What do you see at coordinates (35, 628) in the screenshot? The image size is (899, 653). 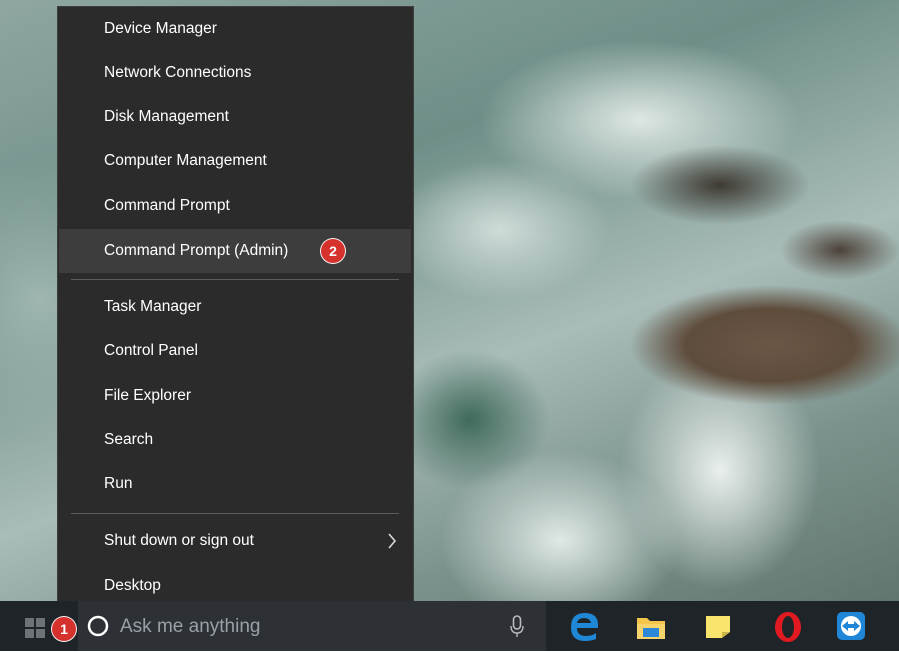 I see `windows-start-icon` at bounding box center [35, 628].